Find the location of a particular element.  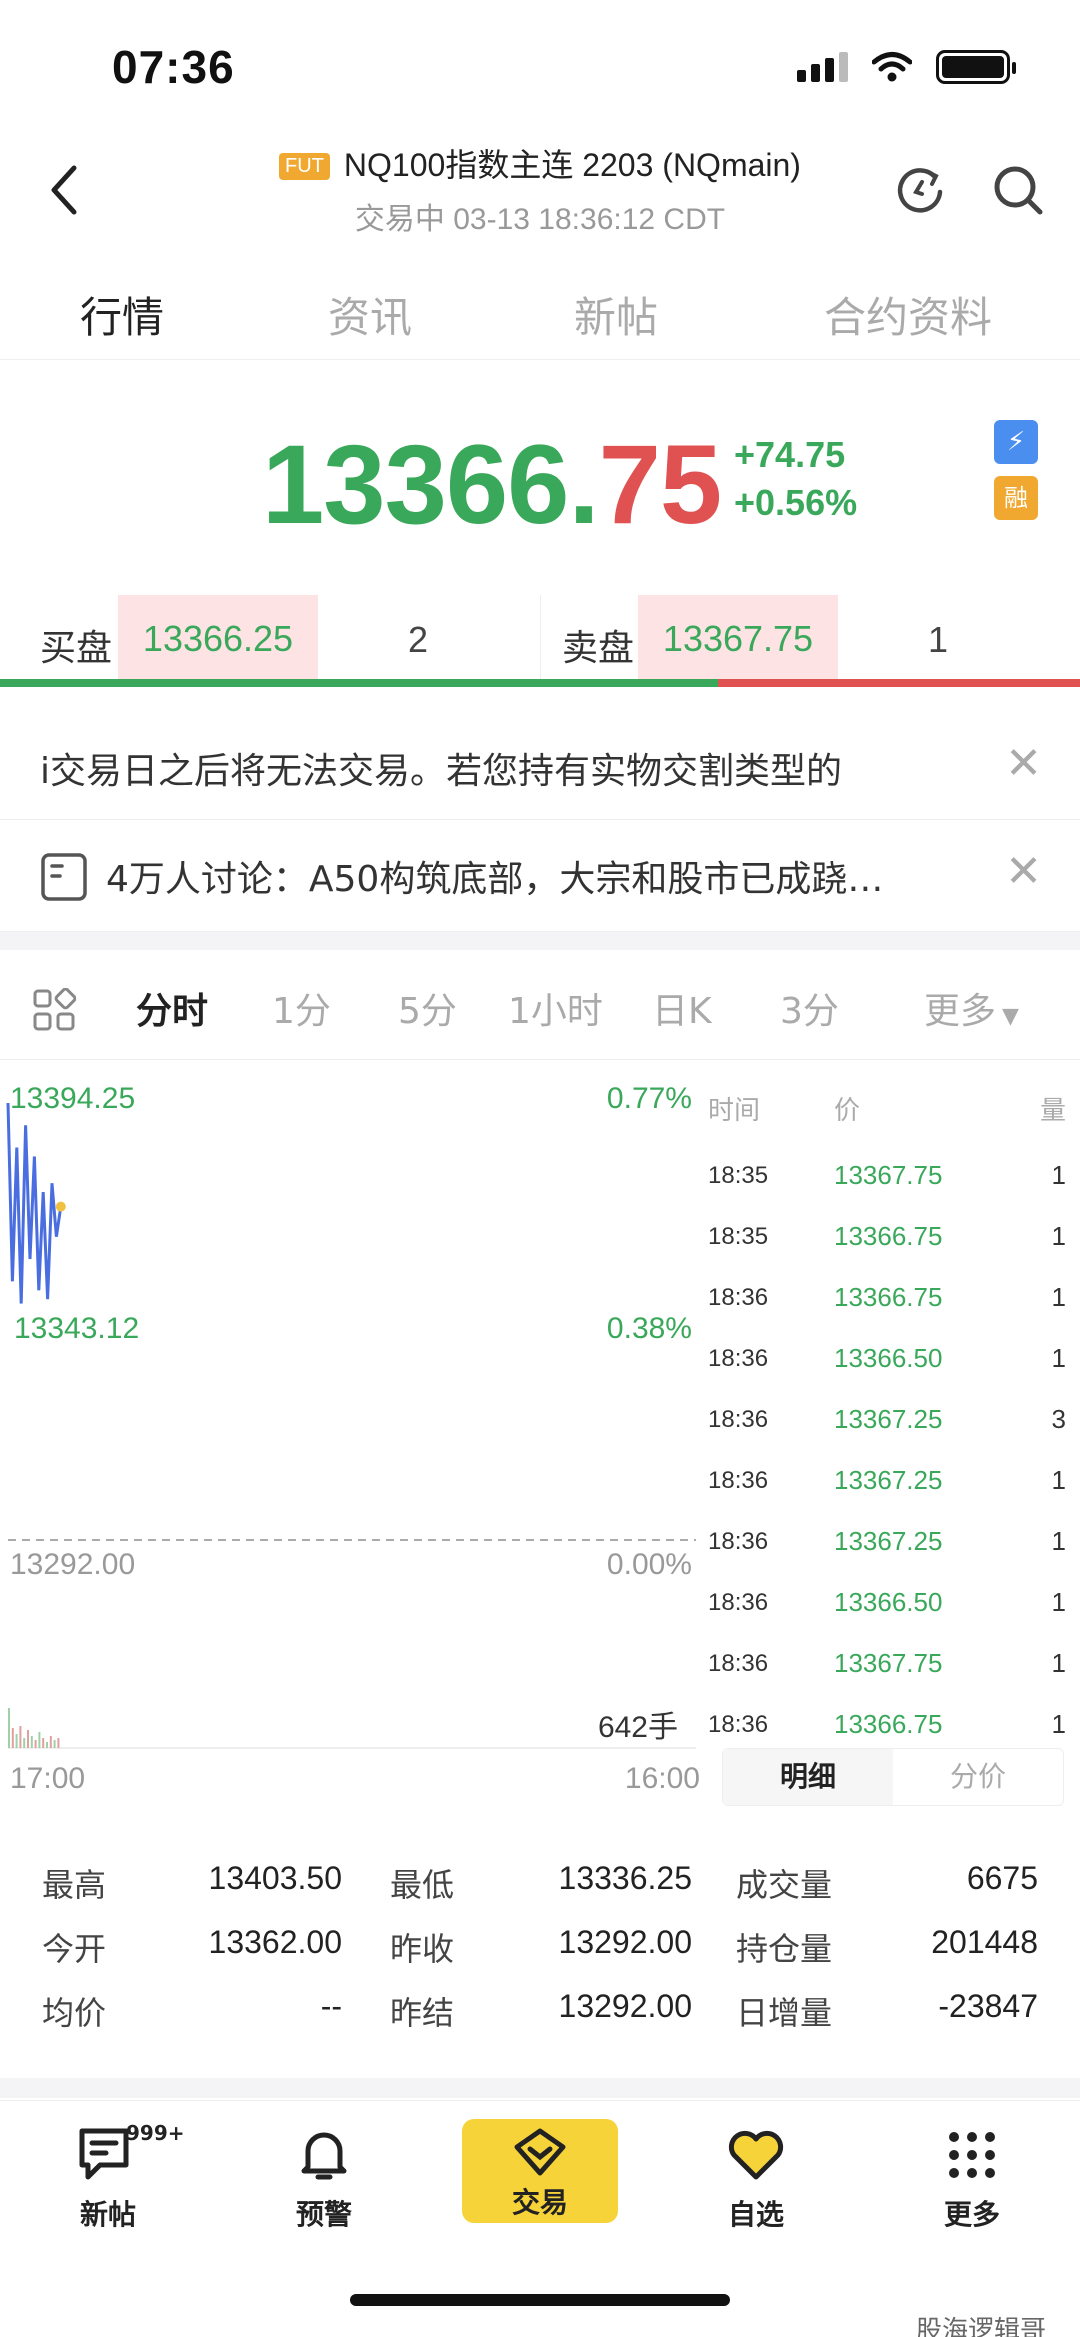

tab-quote: 行情 is located at coordinates (122, 314).